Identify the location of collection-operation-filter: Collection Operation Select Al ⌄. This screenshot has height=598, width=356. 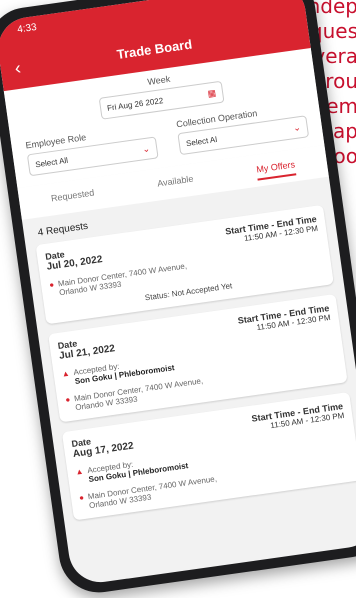
(242, 128).